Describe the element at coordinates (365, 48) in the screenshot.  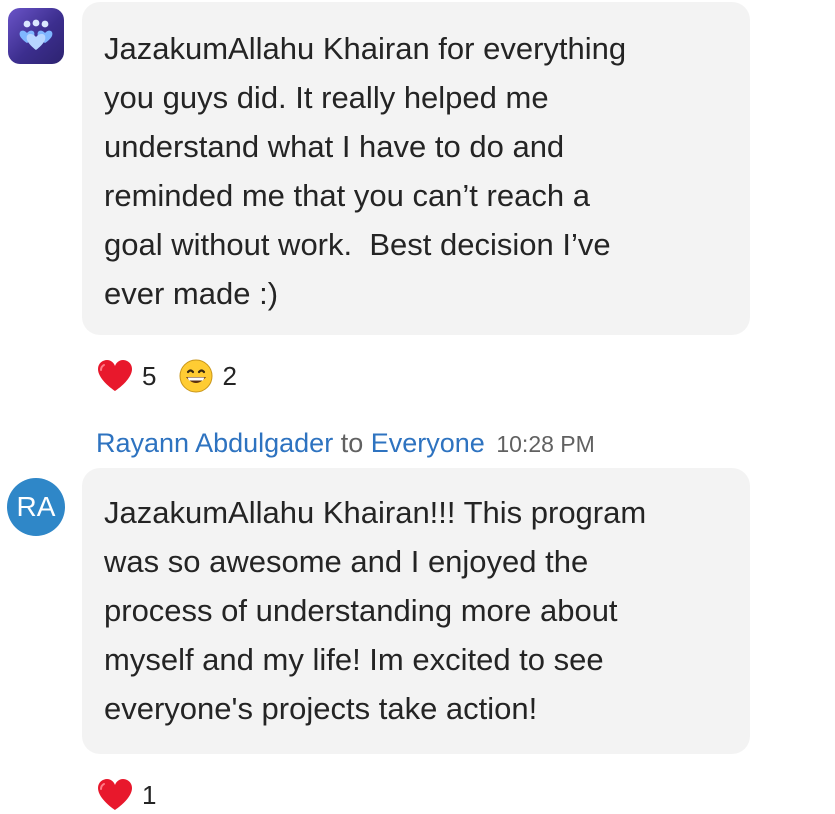
I see `message-line: JazakumAllahu Khairan for everything` at that location.